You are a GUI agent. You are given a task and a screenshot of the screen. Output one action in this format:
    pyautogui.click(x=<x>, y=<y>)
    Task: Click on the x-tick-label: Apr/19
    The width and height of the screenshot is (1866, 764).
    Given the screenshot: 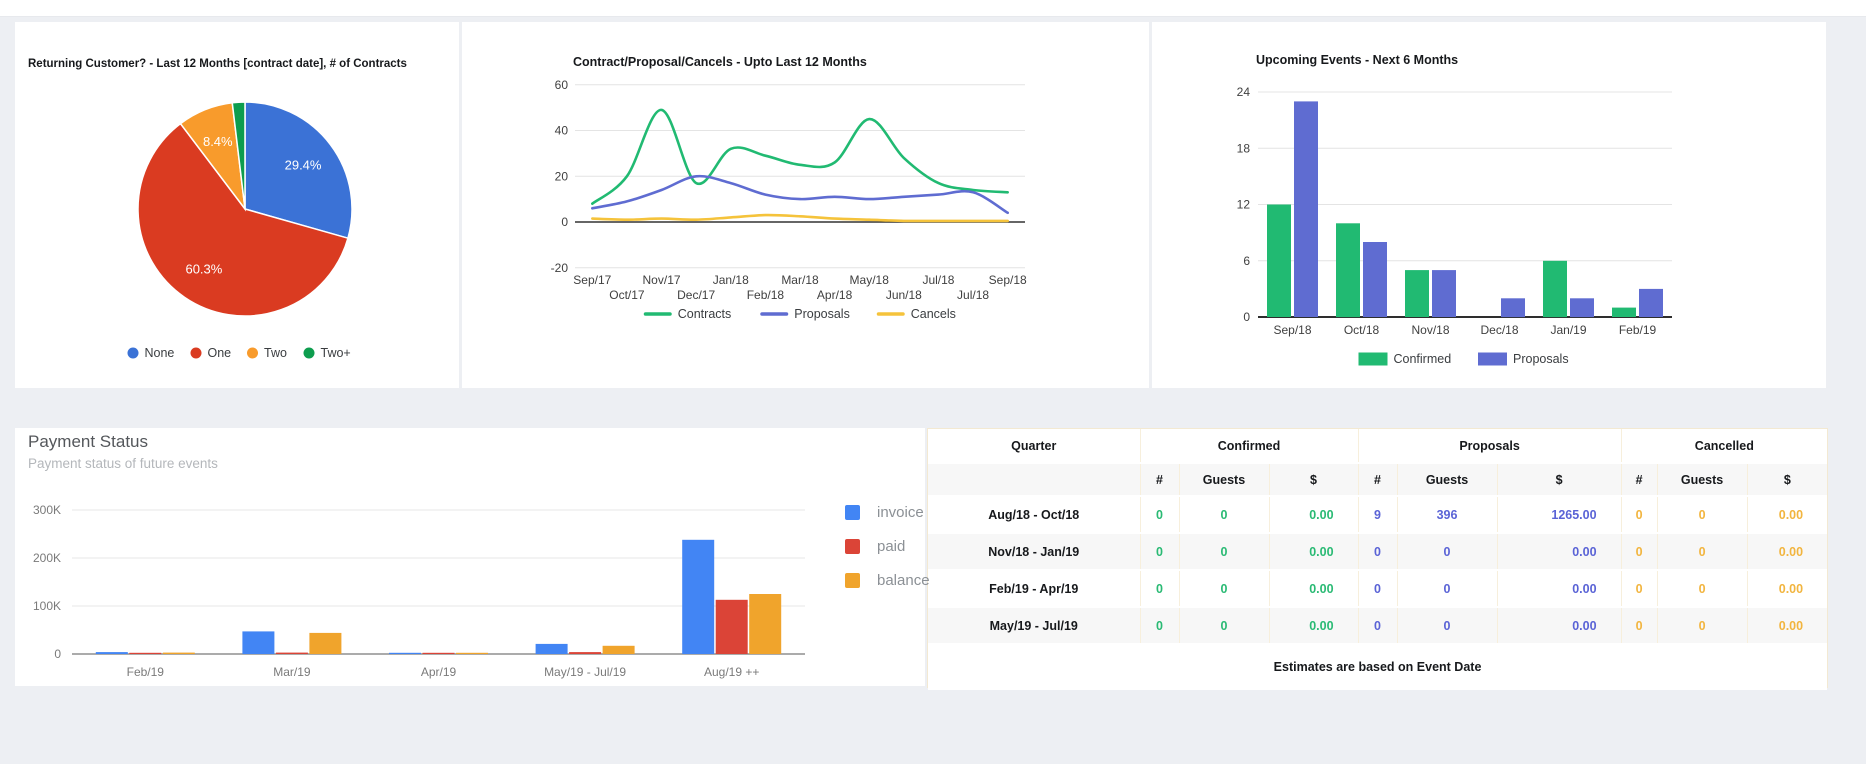 What is the action you would take?
    pyautogui.click(x=439, y=672)
    